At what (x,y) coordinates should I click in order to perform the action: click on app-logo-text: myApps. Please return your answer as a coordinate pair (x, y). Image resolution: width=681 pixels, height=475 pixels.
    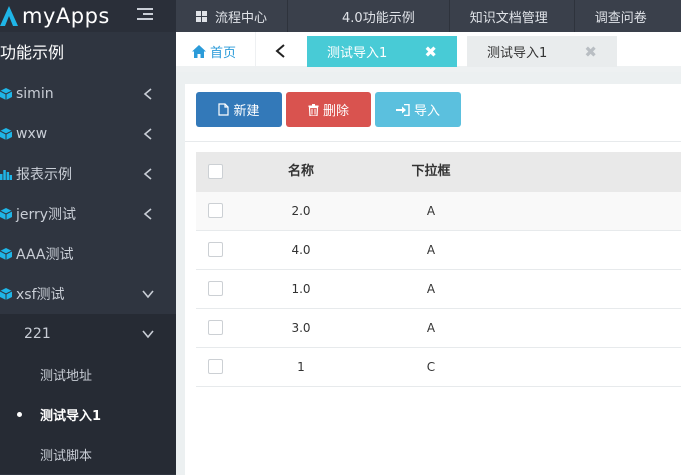
    Looking at the image, I should click on (66, 16).